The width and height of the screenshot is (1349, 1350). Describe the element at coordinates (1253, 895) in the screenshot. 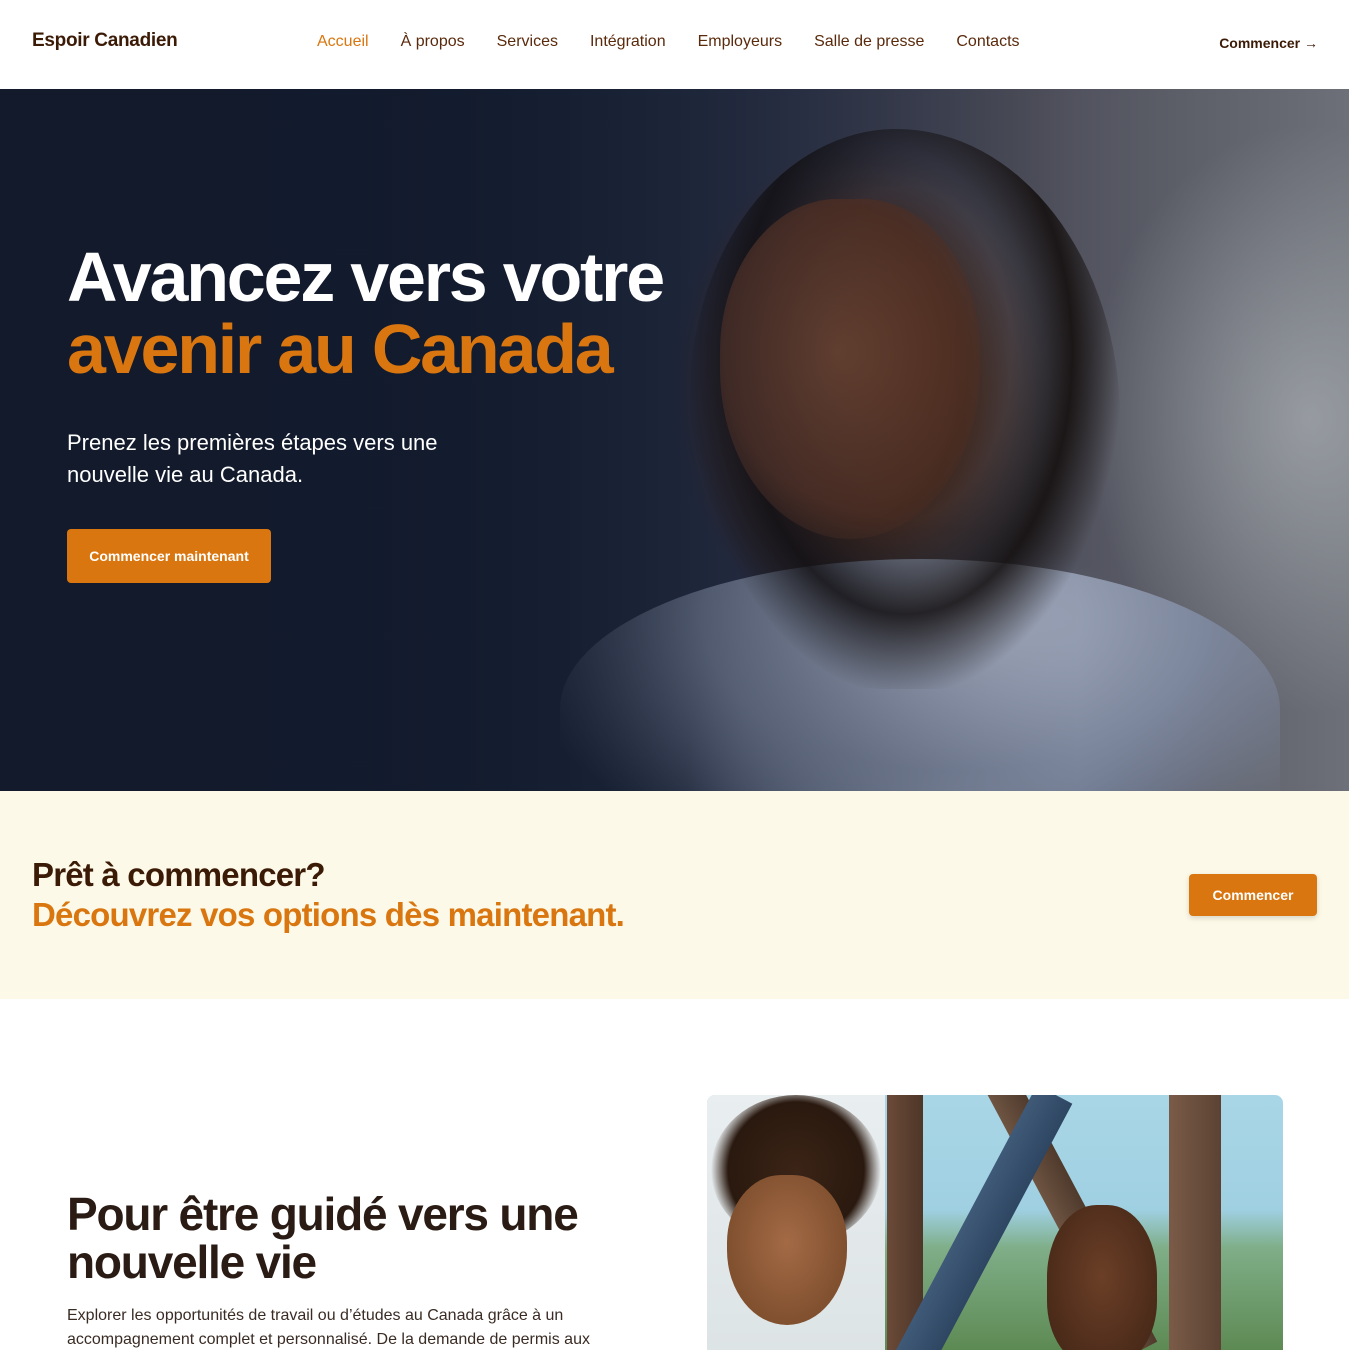

I see `ready-start-button: Commencer` at that location.